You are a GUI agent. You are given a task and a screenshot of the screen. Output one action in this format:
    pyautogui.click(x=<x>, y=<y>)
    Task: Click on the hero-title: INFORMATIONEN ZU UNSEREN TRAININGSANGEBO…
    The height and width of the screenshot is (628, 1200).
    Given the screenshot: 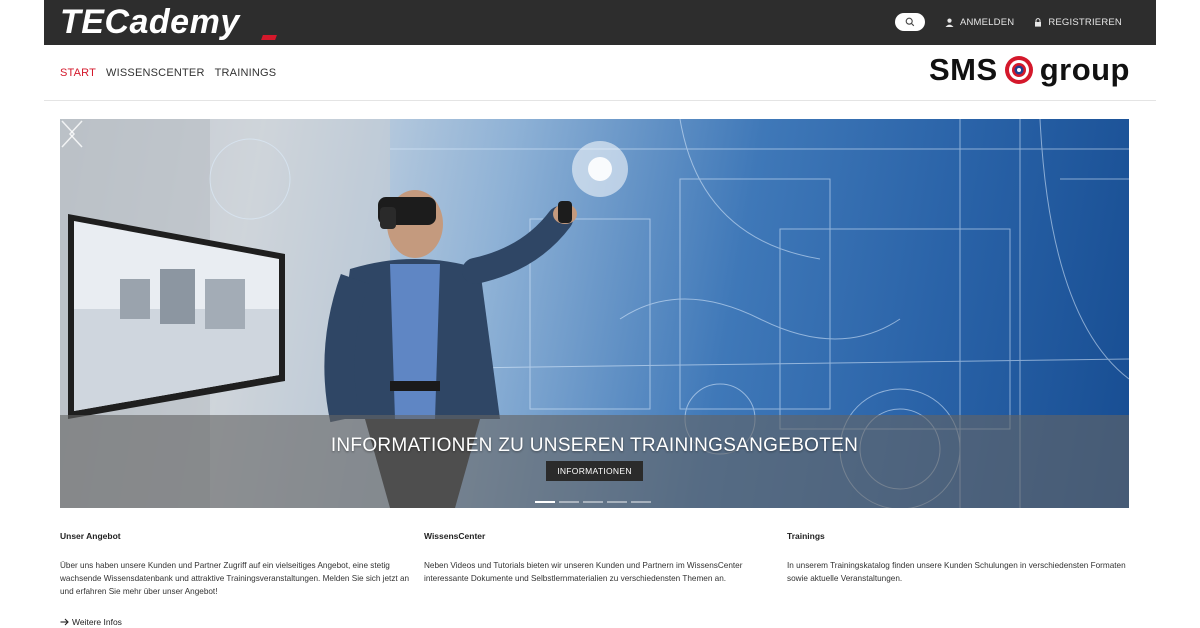 What is the action you would take?
    pyautogui.click(x=594, y=445)
    